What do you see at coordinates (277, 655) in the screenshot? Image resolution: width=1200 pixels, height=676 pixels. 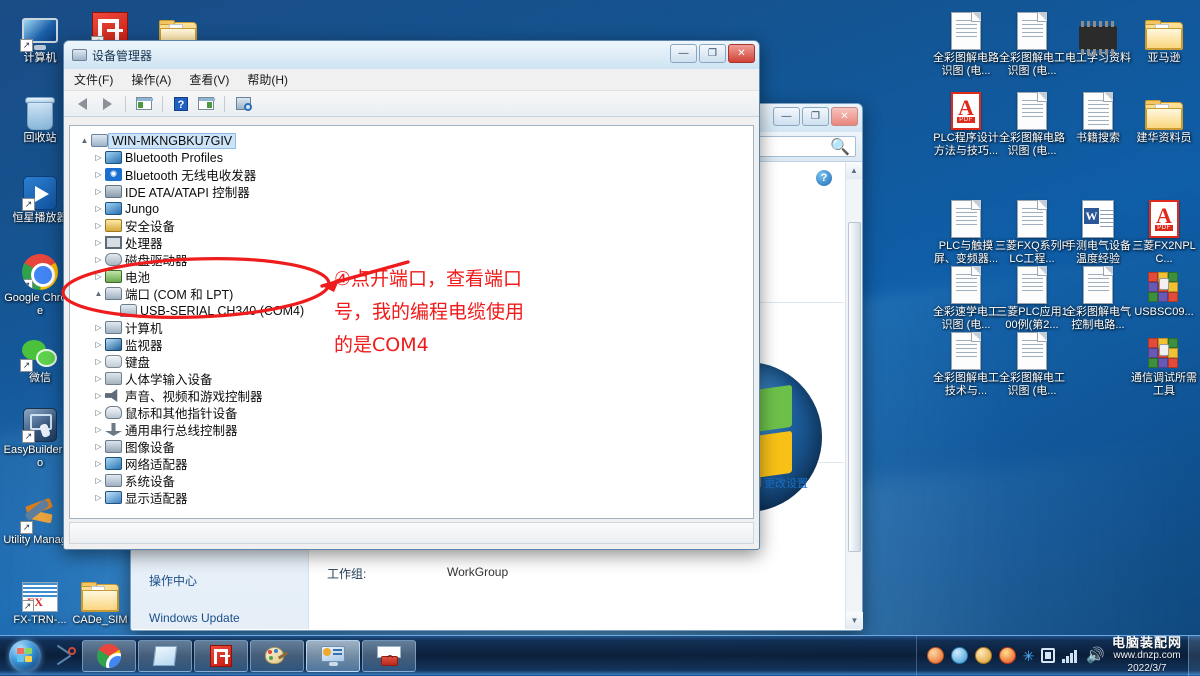 I see `taskbar-paint` at bounding box center [277, 655].